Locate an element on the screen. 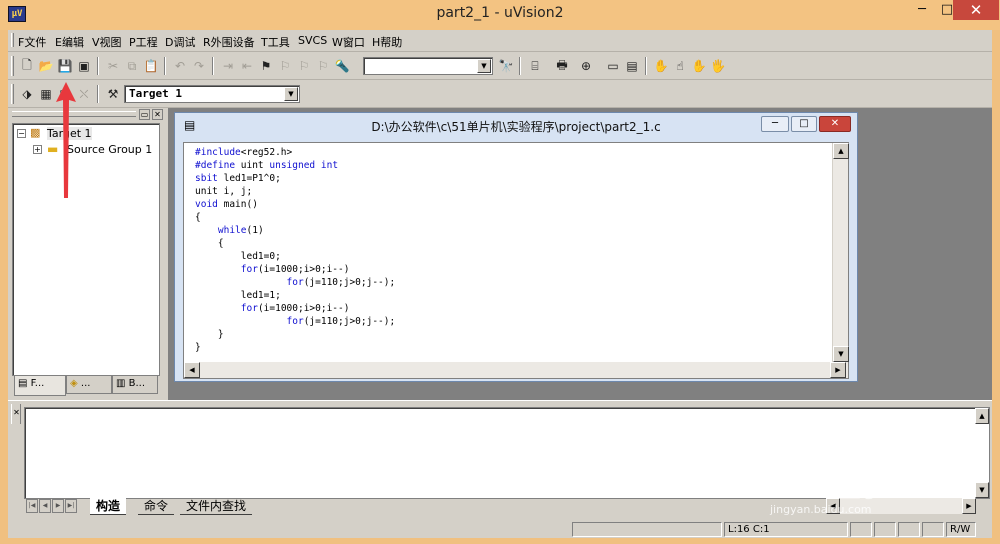 The image size is (1000, 544). hand-stop-icon: ☝ is located at coordinates (680, 66).